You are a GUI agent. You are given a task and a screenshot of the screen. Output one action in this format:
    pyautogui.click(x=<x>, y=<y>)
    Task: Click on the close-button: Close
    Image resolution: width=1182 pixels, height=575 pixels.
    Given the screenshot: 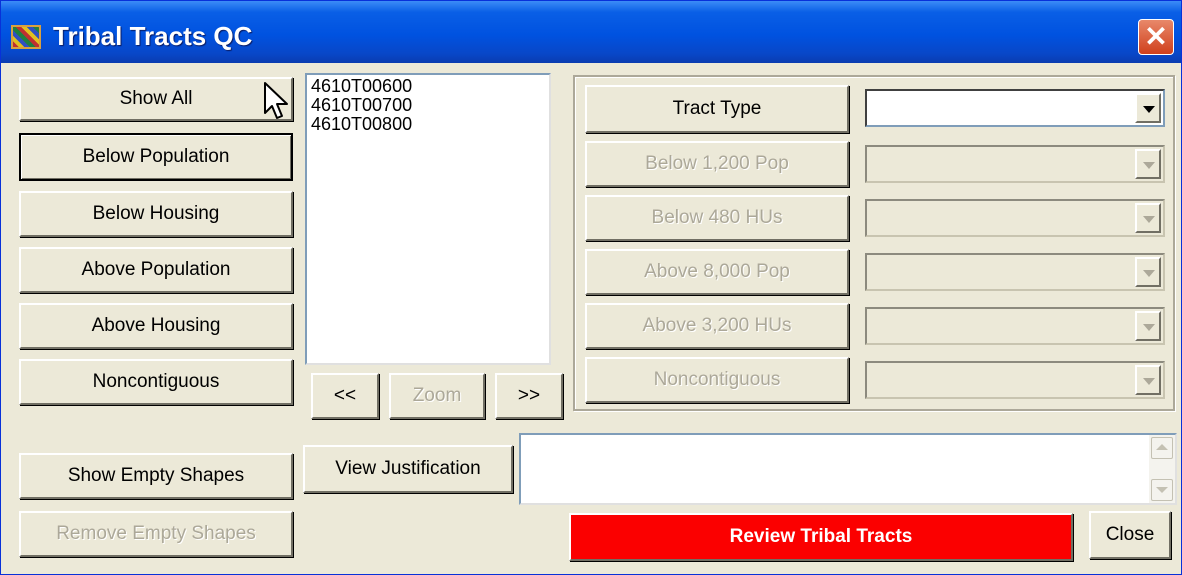 What is the action you would take?
    pyautogui.click(x=1130, y=535)
    